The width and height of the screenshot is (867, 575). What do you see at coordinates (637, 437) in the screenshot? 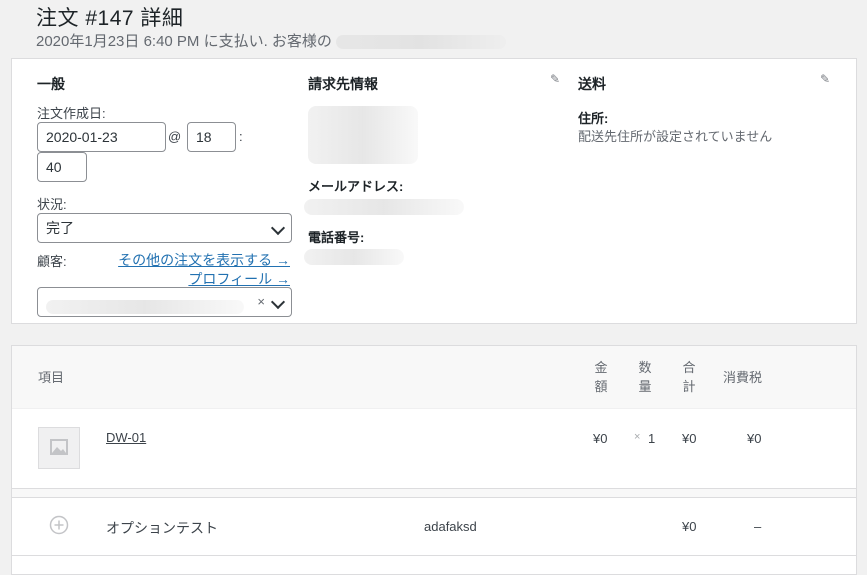
I see `qty-multiplier: ×` at bounding box center [637, 437].